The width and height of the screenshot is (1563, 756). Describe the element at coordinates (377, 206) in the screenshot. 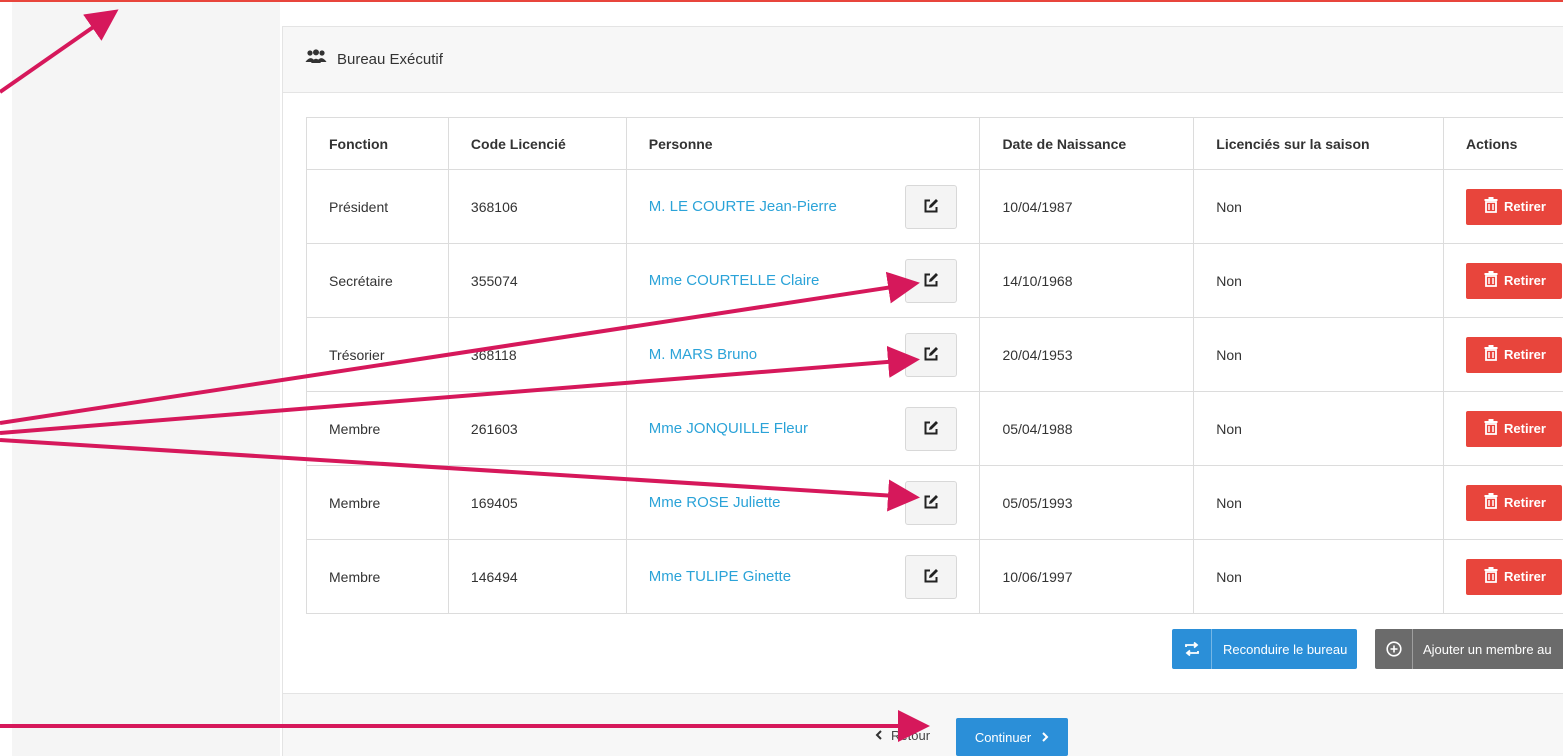

I see `cell-fonction: Président` at that location.